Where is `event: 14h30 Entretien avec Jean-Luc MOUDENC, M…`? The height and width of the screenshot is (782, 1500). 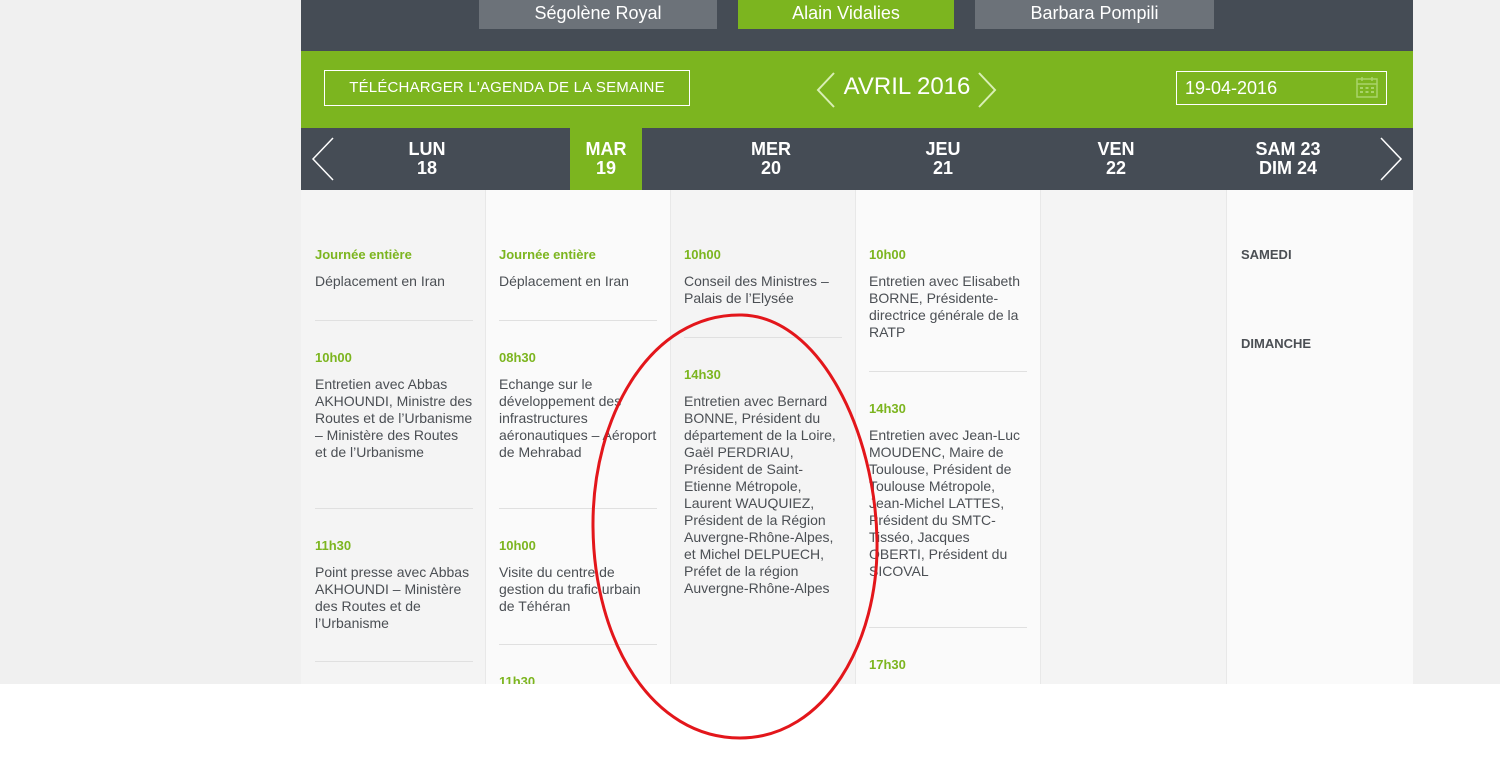
event: 14h30 Entretien avec Jean-Luc MOUDENC, M… is located at coordinates (948, 490).